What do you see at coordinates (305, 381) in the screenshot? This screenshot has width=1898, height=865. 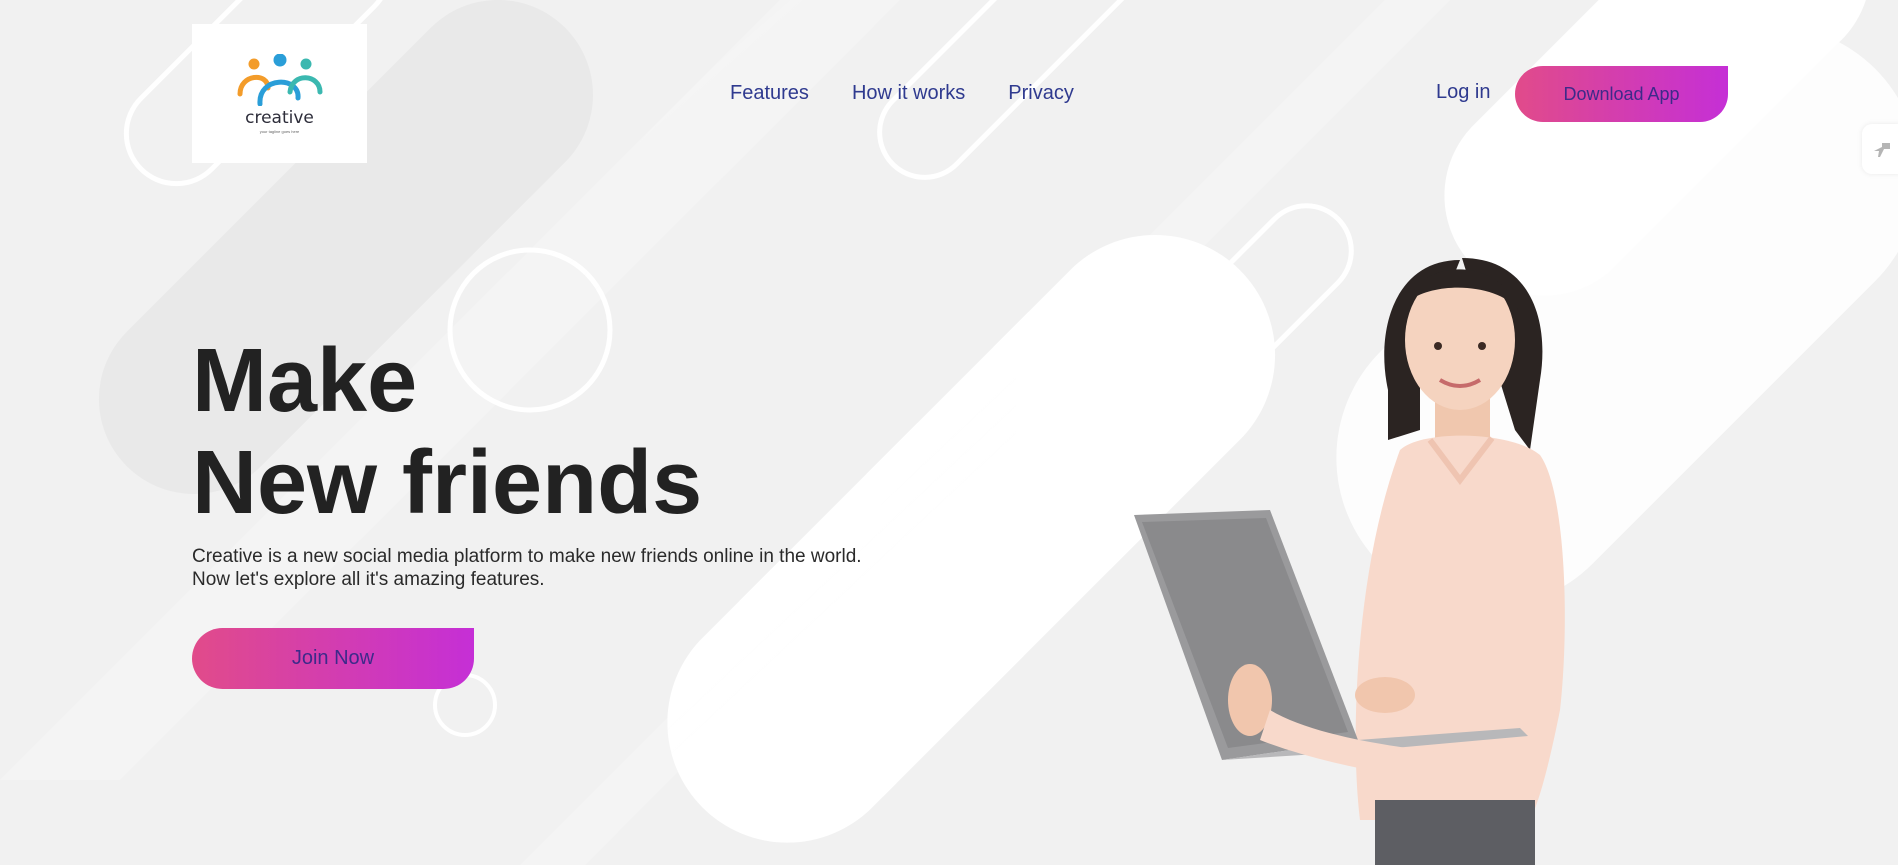 I see `hero-title-line-1: Make` at bounding box center [305, 381].